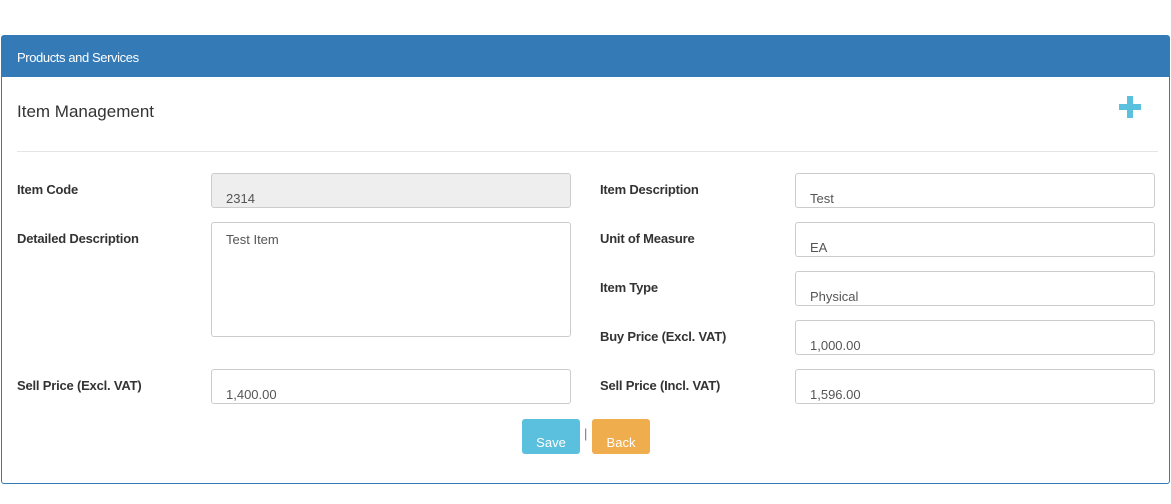 This screenshot has height=504, width=1171. What do you see at coordinates (629, 287) in the screenshot?
I see `item-type-label: Item Type` at bounding box center [629, 287].